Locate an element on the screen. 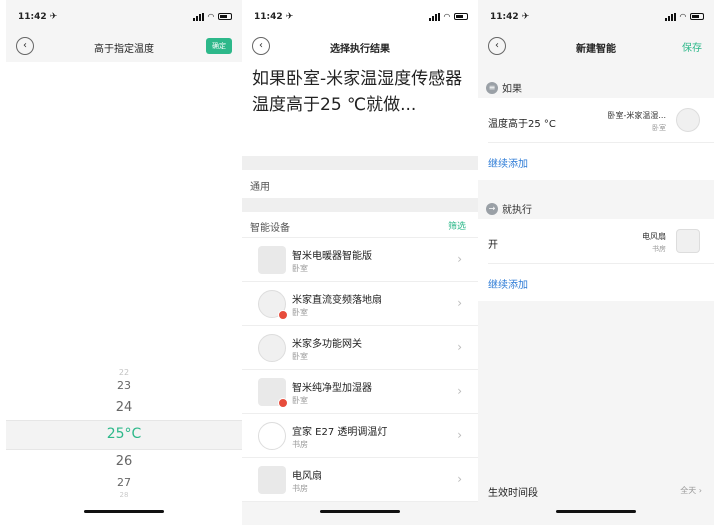 The height and width of the screenshot is (525, 720). condition-row: 温度高于25 °C 卧室-米家温湿... 卧室 is located at coordinates (596, 120).